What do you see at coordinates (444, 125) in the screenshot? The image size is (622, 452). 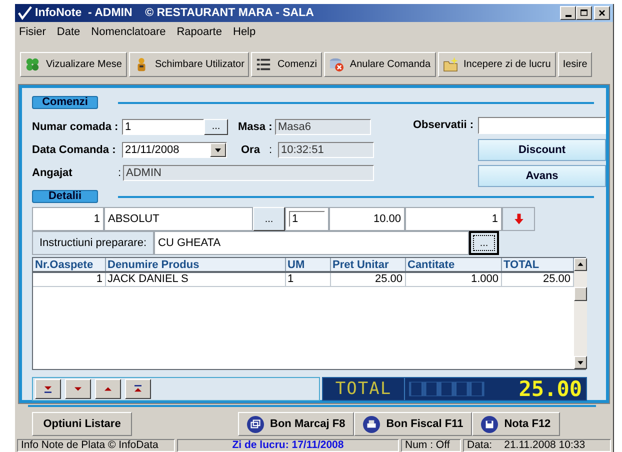 I see `field-label: Observatii :` at bounding box center [444, 125].